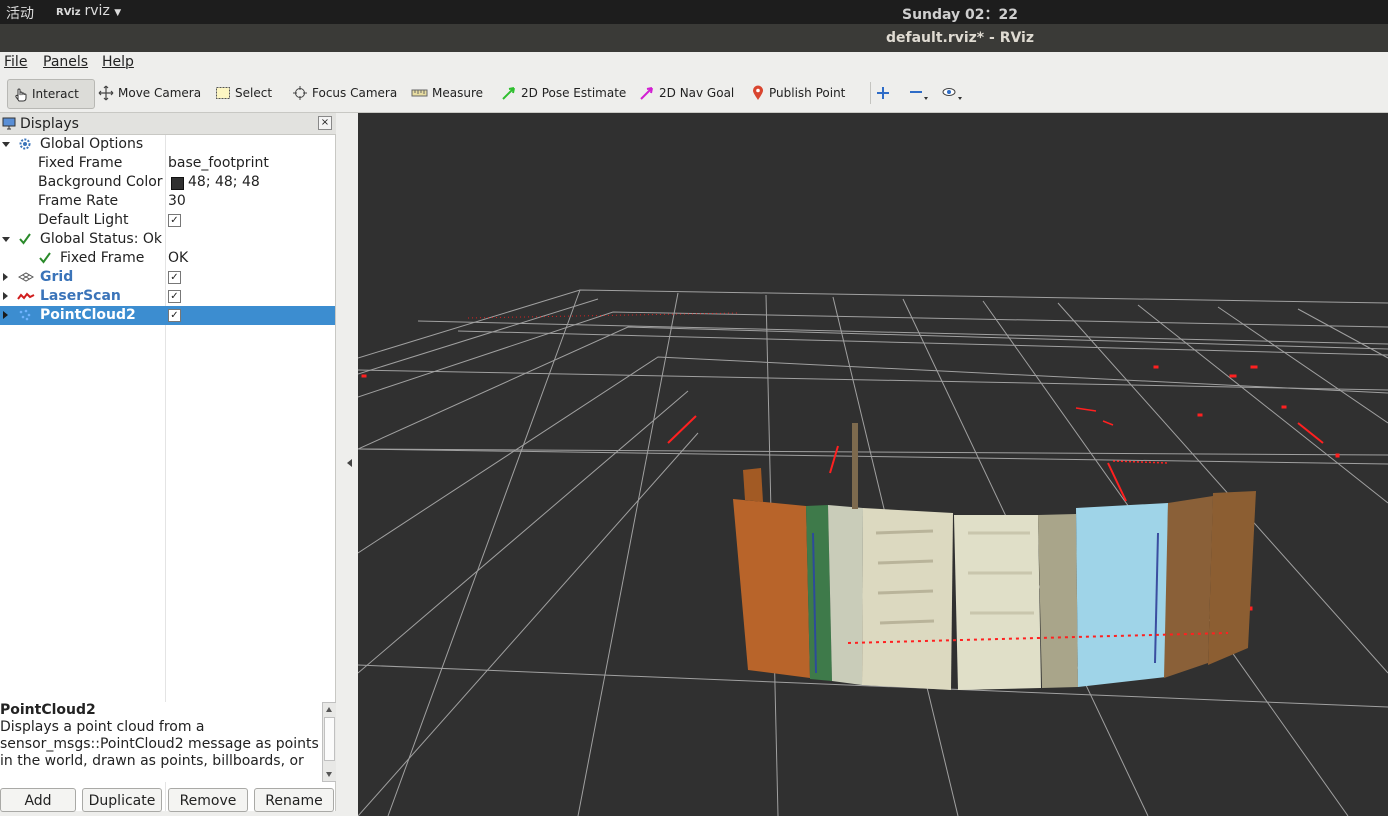 The image size is (1388, 816). I want to click on plus-icon, so click(883, 93).